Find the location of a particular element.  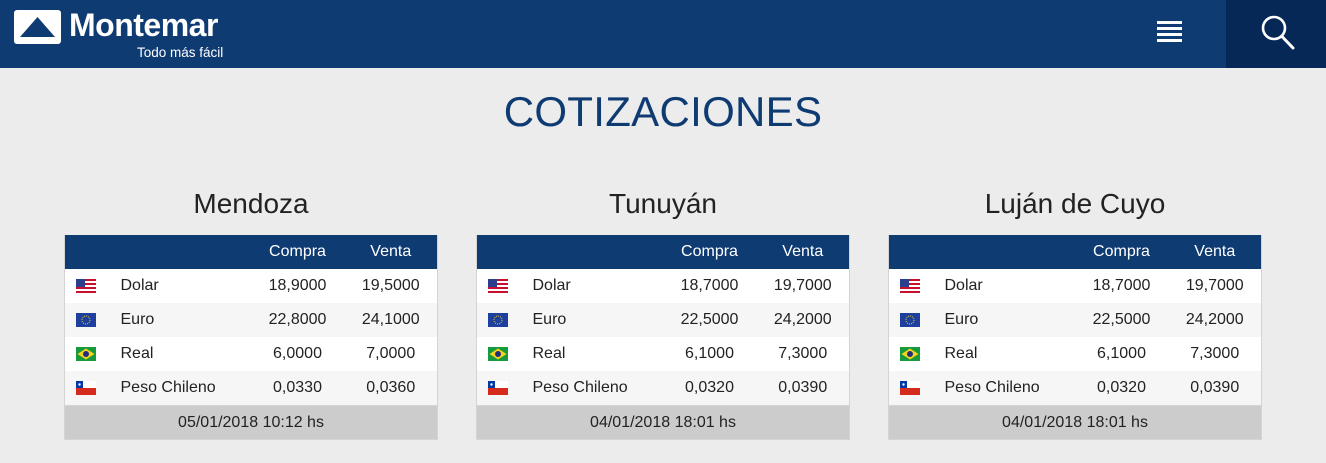

buy-rate: 22,8000 is located at coordinates (297, 319).